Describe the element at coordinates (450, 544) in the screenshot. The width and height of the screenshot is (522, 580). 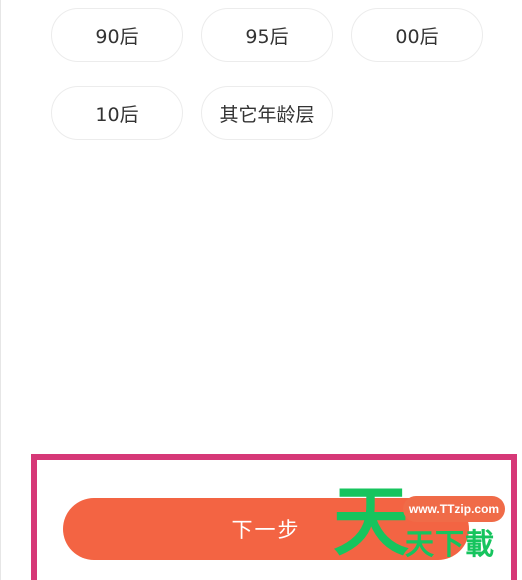
I see `watermark-logo-text: 天下載` at that location.